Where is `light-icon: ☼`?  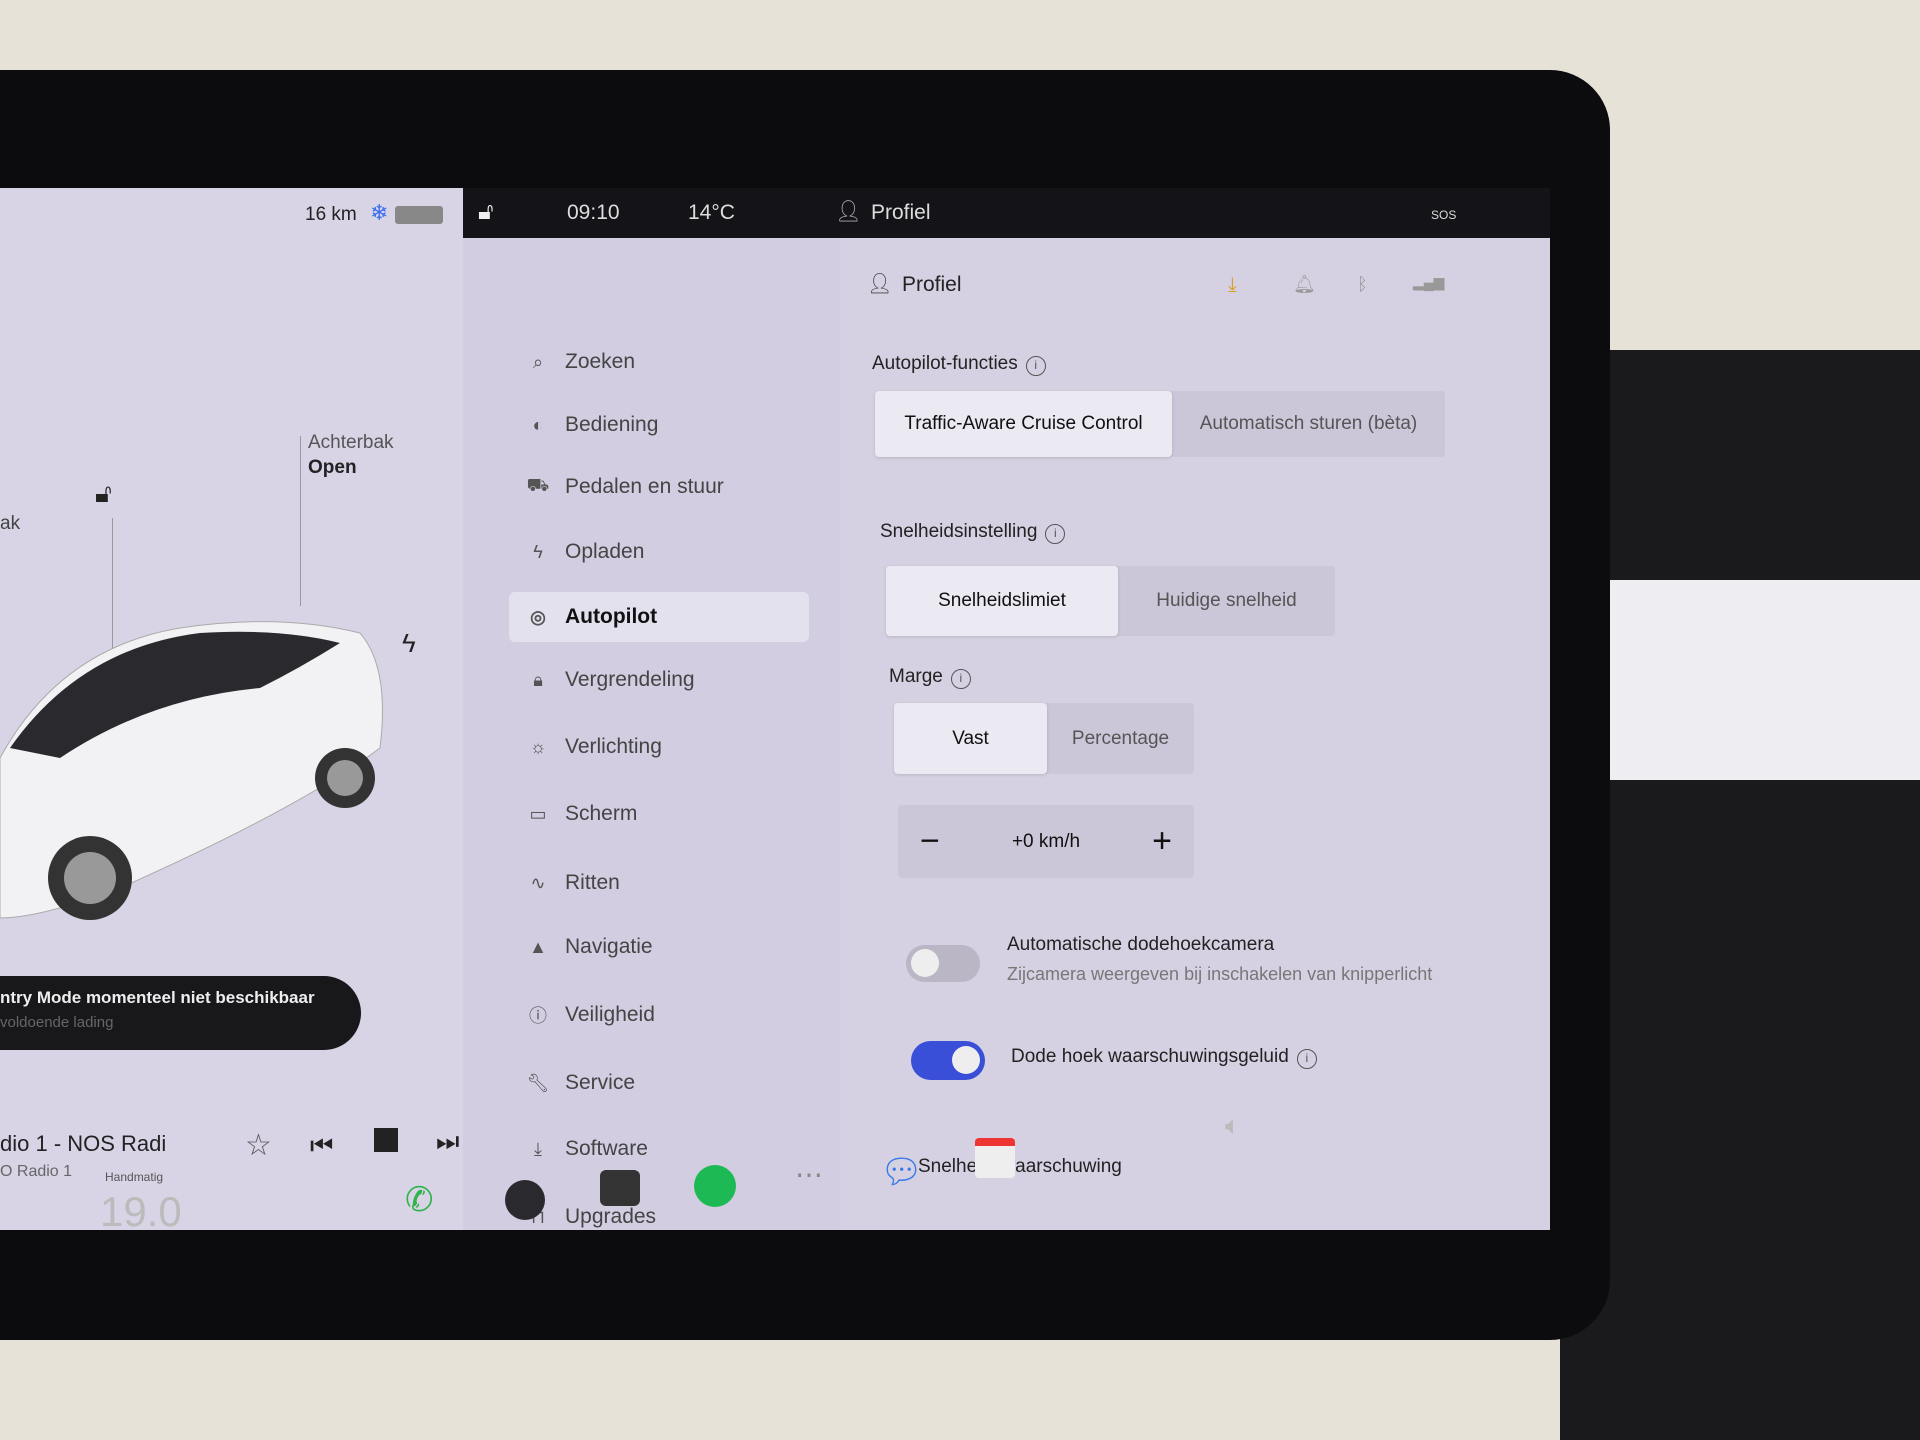 light-icon: ☼ is located at coordinates (538, 746).